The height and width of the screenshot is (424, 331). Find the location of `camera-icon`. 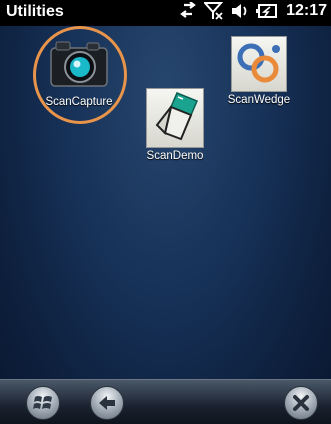

camera-icon is located at coordinates (79, 64).